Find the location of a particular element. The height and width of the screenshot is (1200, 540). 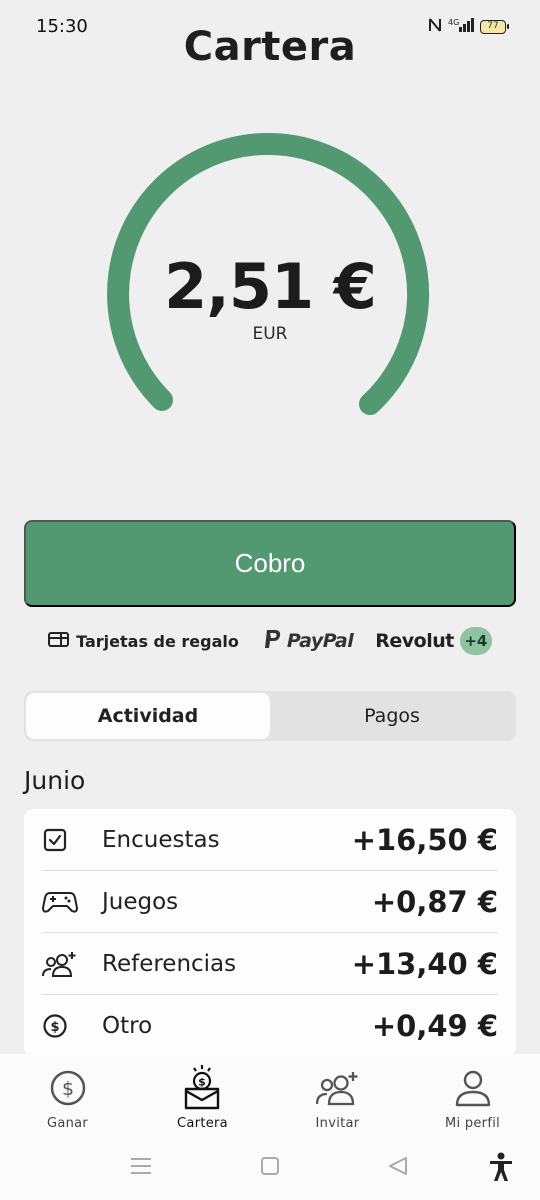

checkbox-icon is located at coordinates (62, 840).